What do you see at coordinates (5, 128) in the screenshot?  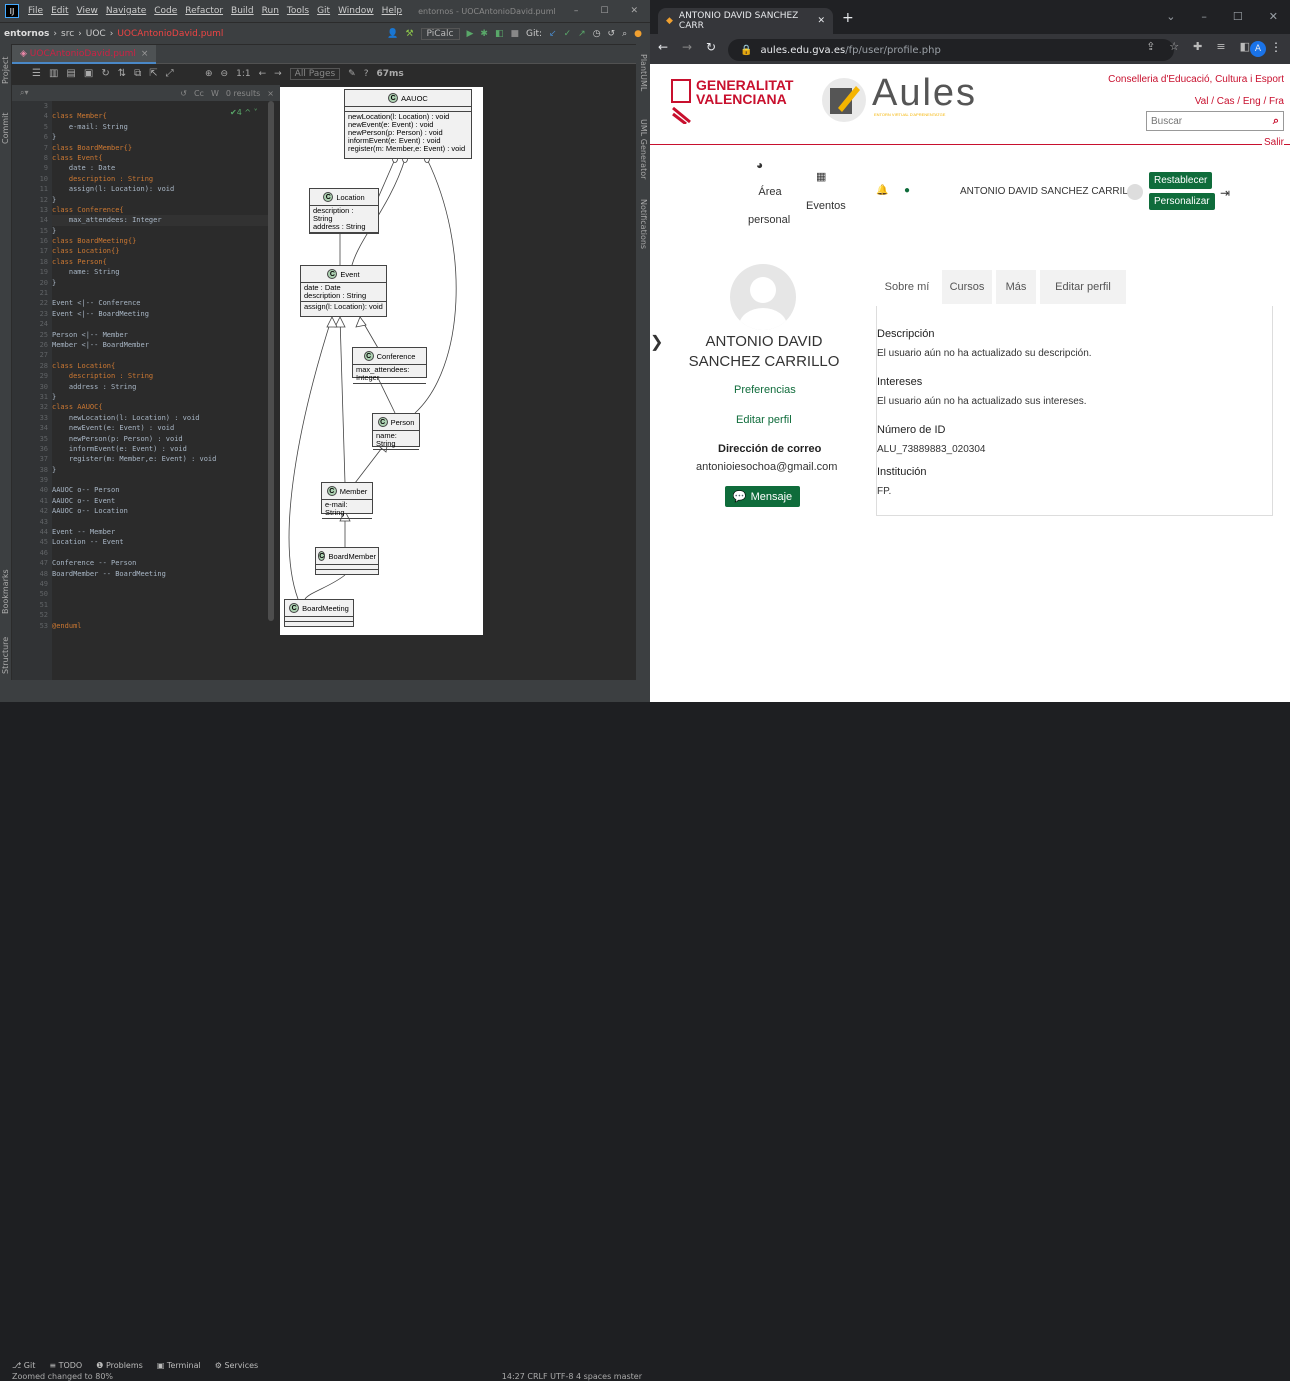 I see `tool-commit: Commit` at bounding box center [5, 128].